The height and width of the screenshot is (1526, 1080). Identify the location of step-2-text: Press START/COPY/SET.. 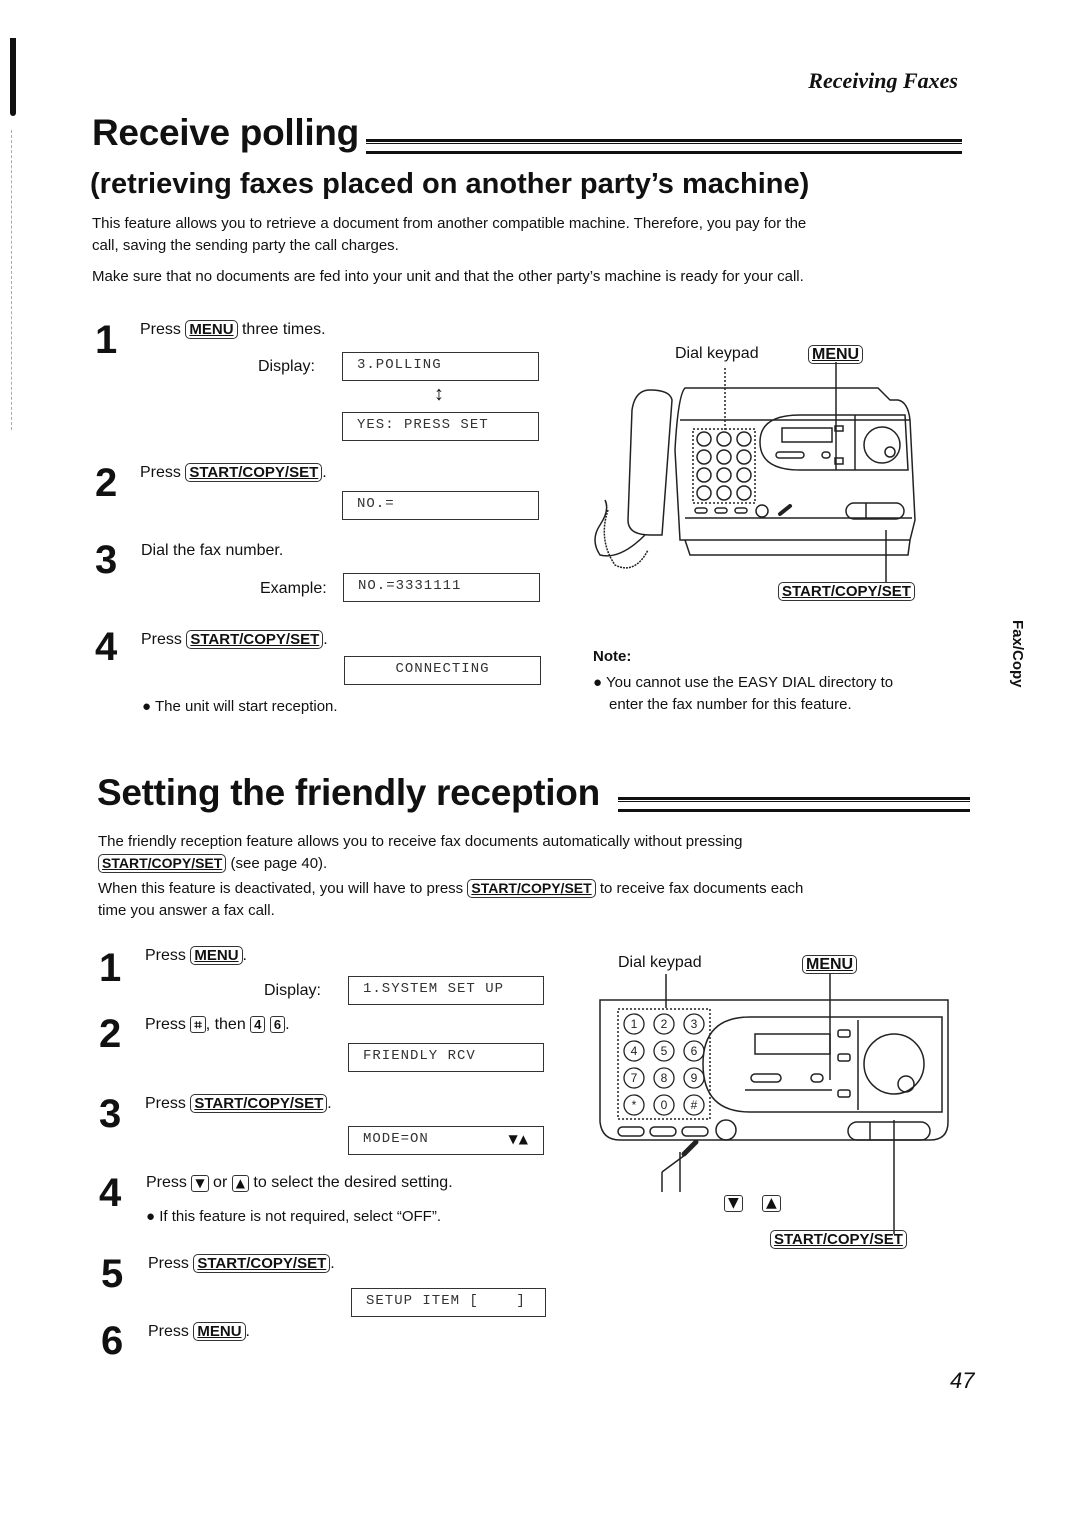
(233, 472).